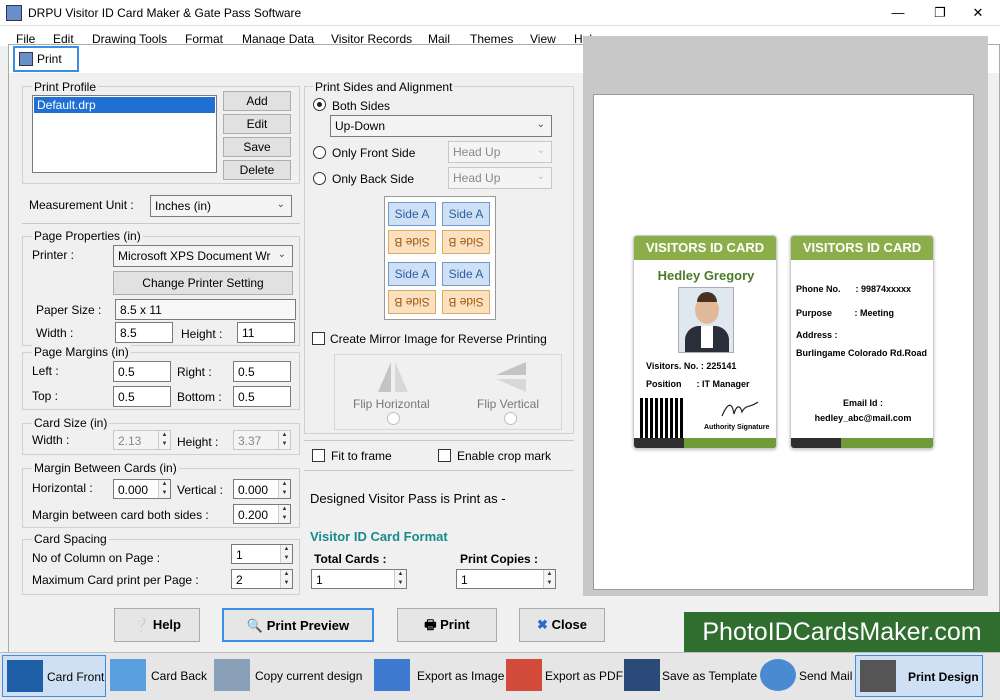  I want to click on mirror-checkbox, so click(318, 338).